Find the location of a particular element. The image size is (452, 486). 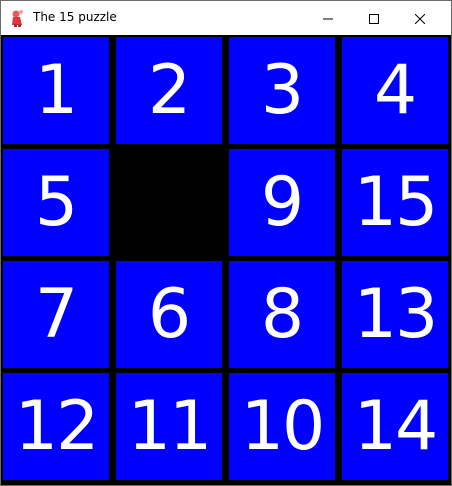

puzzle-tile: 6 is located at coordinates (169, 314).